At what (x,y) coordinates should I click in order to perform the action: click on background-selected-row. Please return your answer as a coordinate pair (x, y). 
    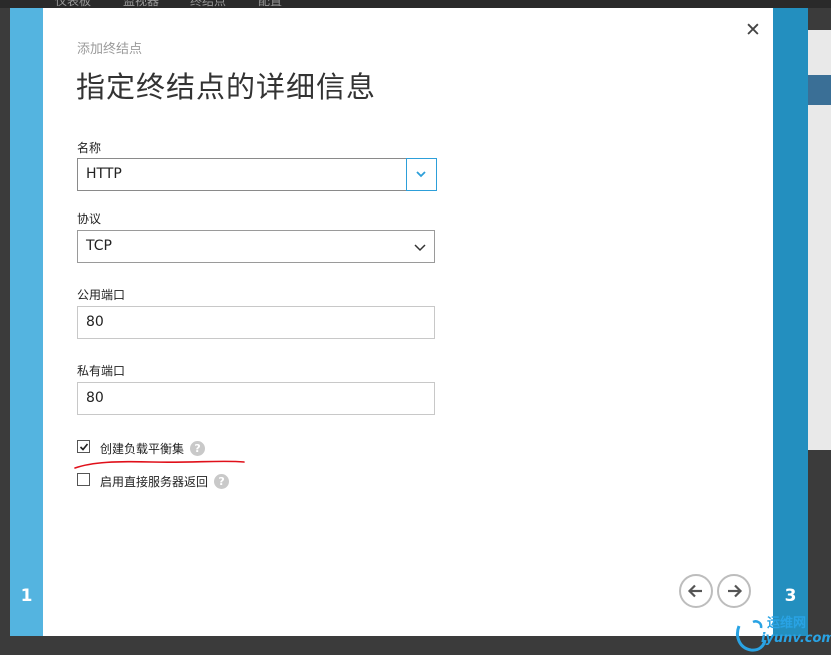
    Looking at the image, I should click on (819, 90).